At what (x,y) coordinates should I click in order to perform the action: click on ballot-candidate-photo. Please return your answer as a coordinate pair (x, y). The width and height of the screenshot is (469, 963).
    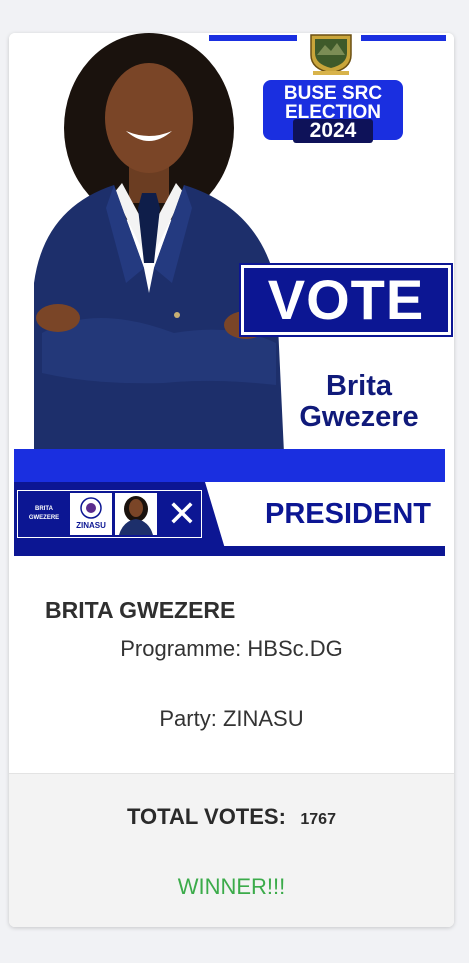
    Looking at the image, I should click on (136, 514).